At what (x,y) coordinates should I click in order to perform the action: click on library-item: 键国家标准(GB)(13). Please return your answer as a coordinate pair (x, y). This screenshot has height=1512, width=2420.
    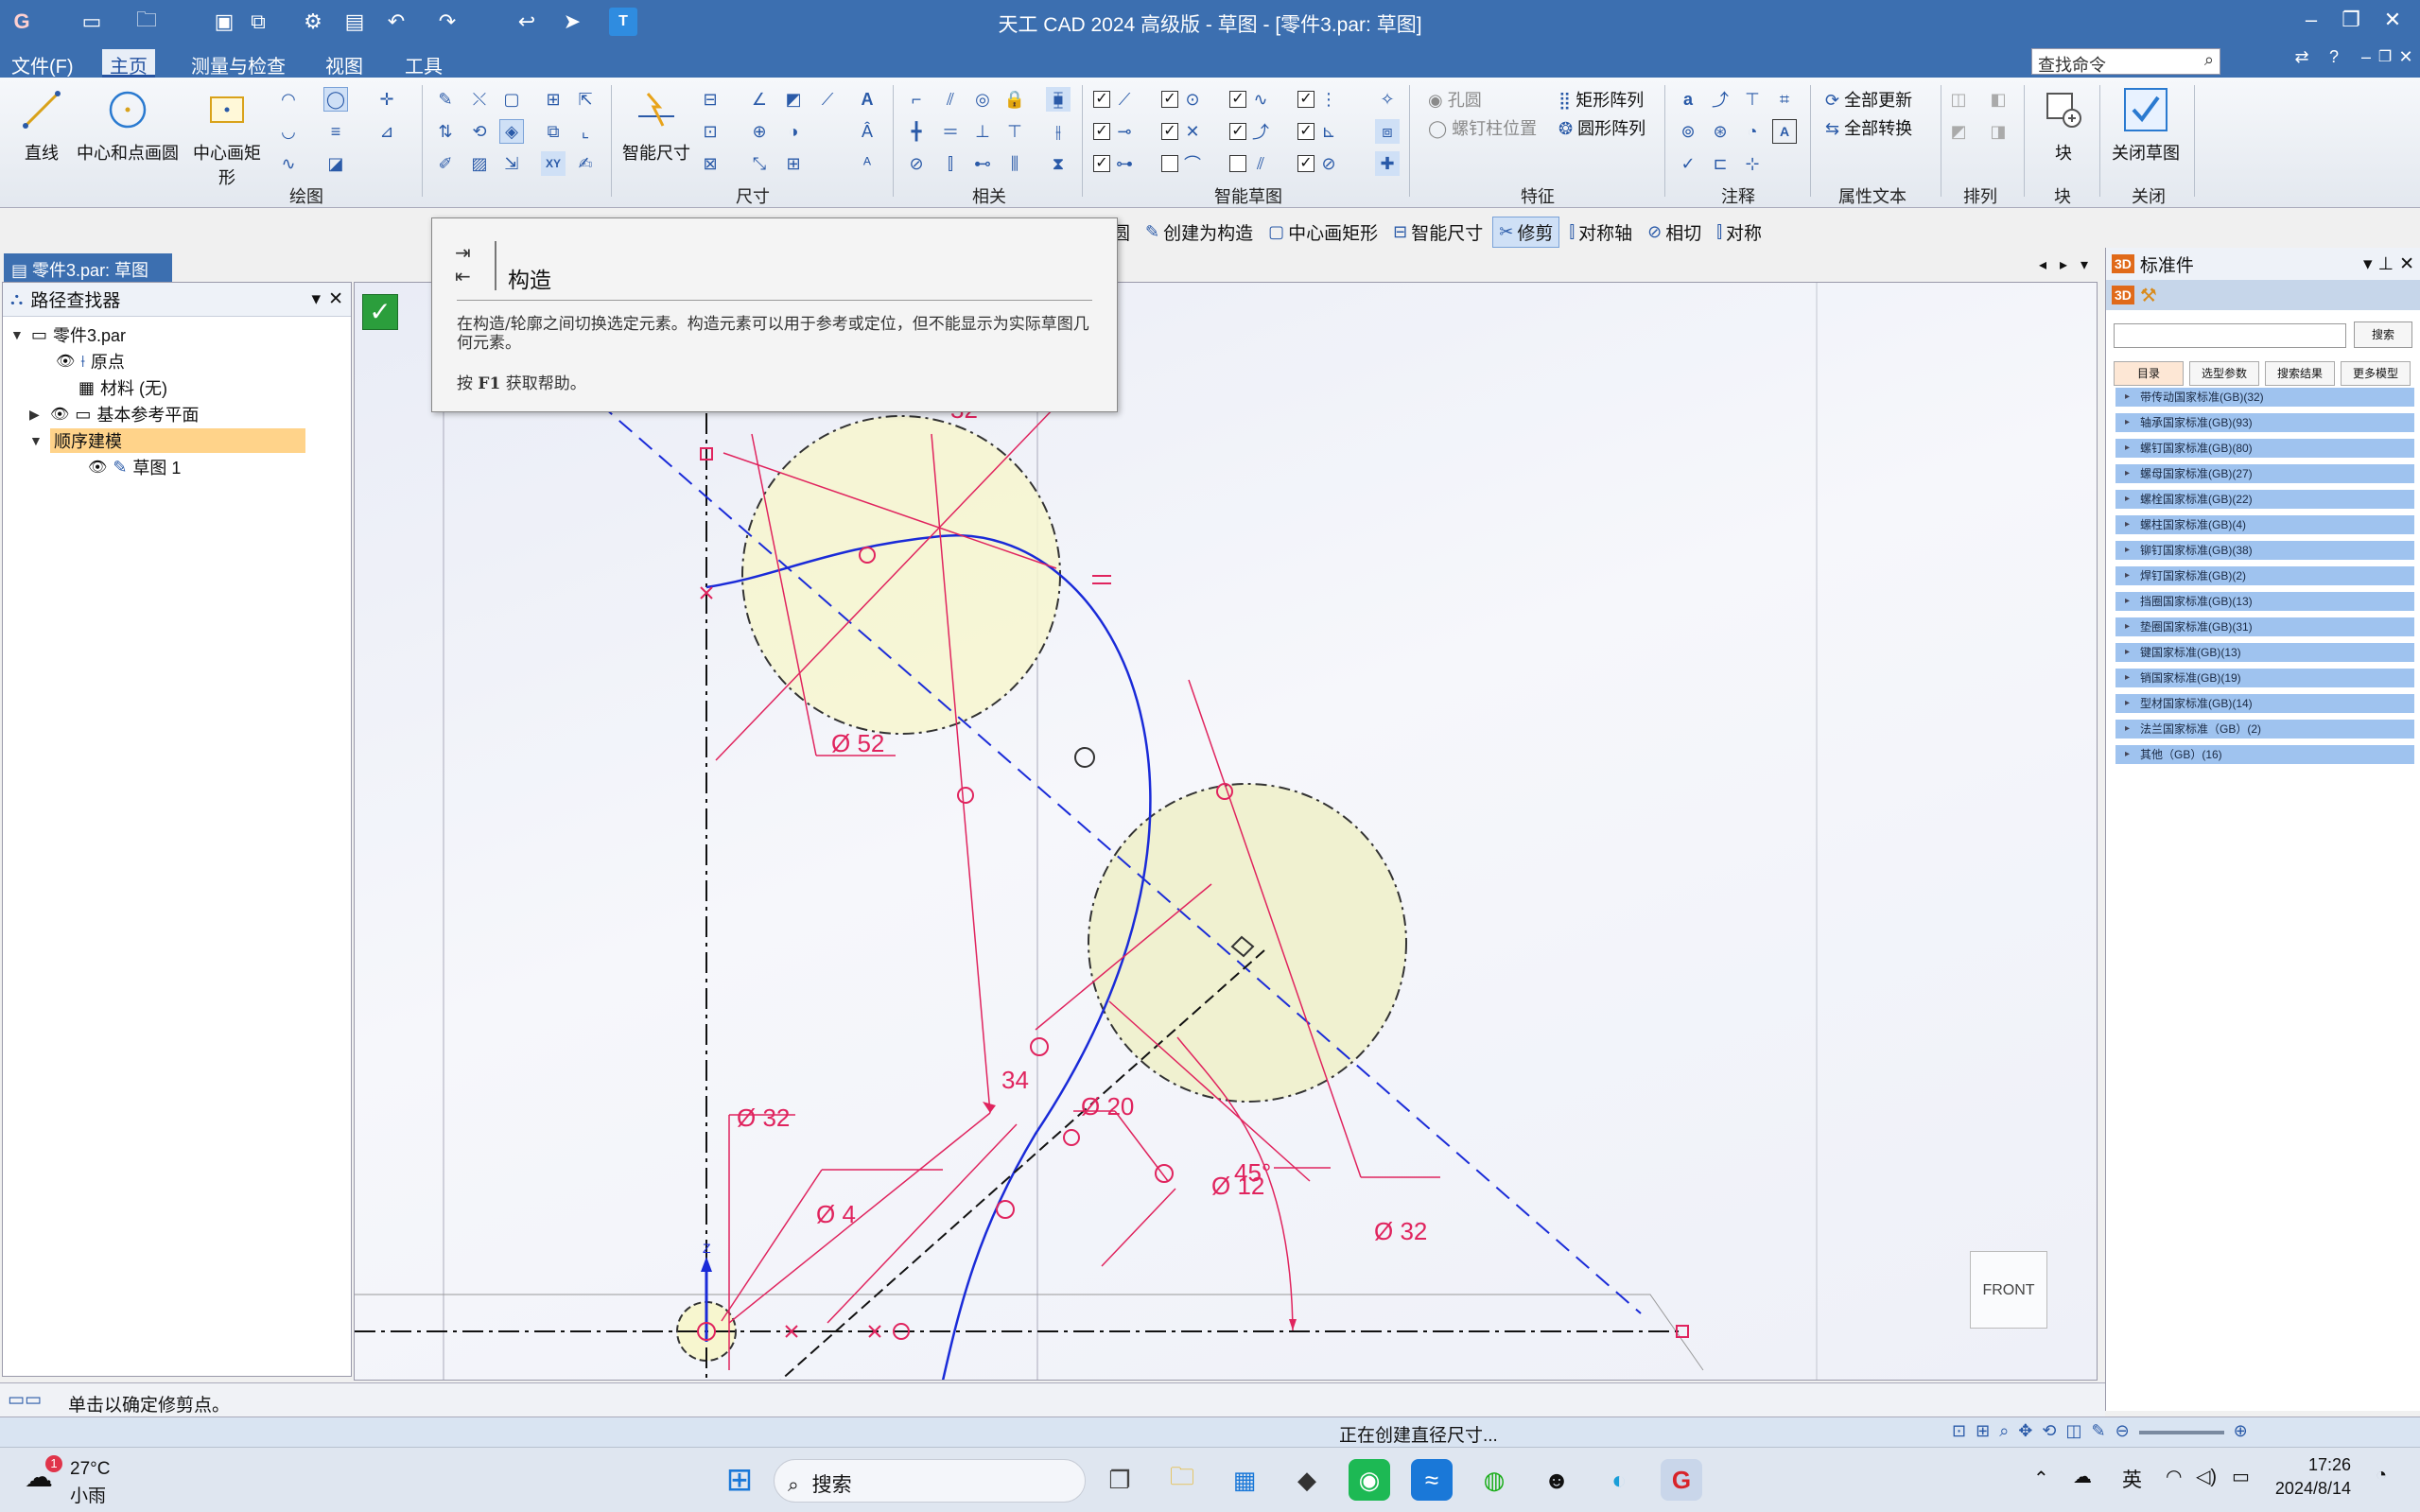
    Looking at the image, I should click on (2265, 653).